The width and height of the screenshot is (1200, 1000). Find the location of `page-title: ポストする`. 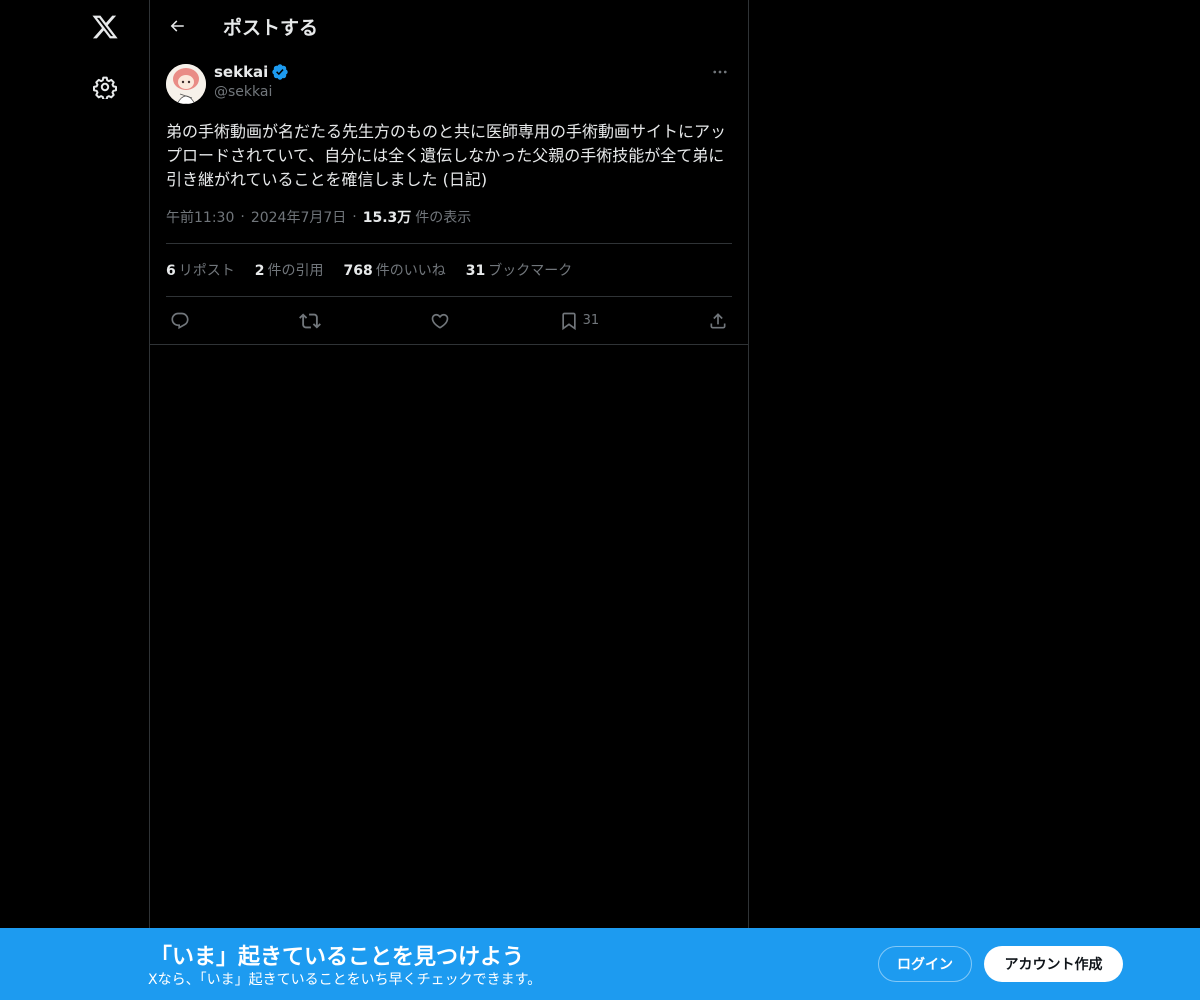

page-title: ポストする is located at coordinates (271, 28).